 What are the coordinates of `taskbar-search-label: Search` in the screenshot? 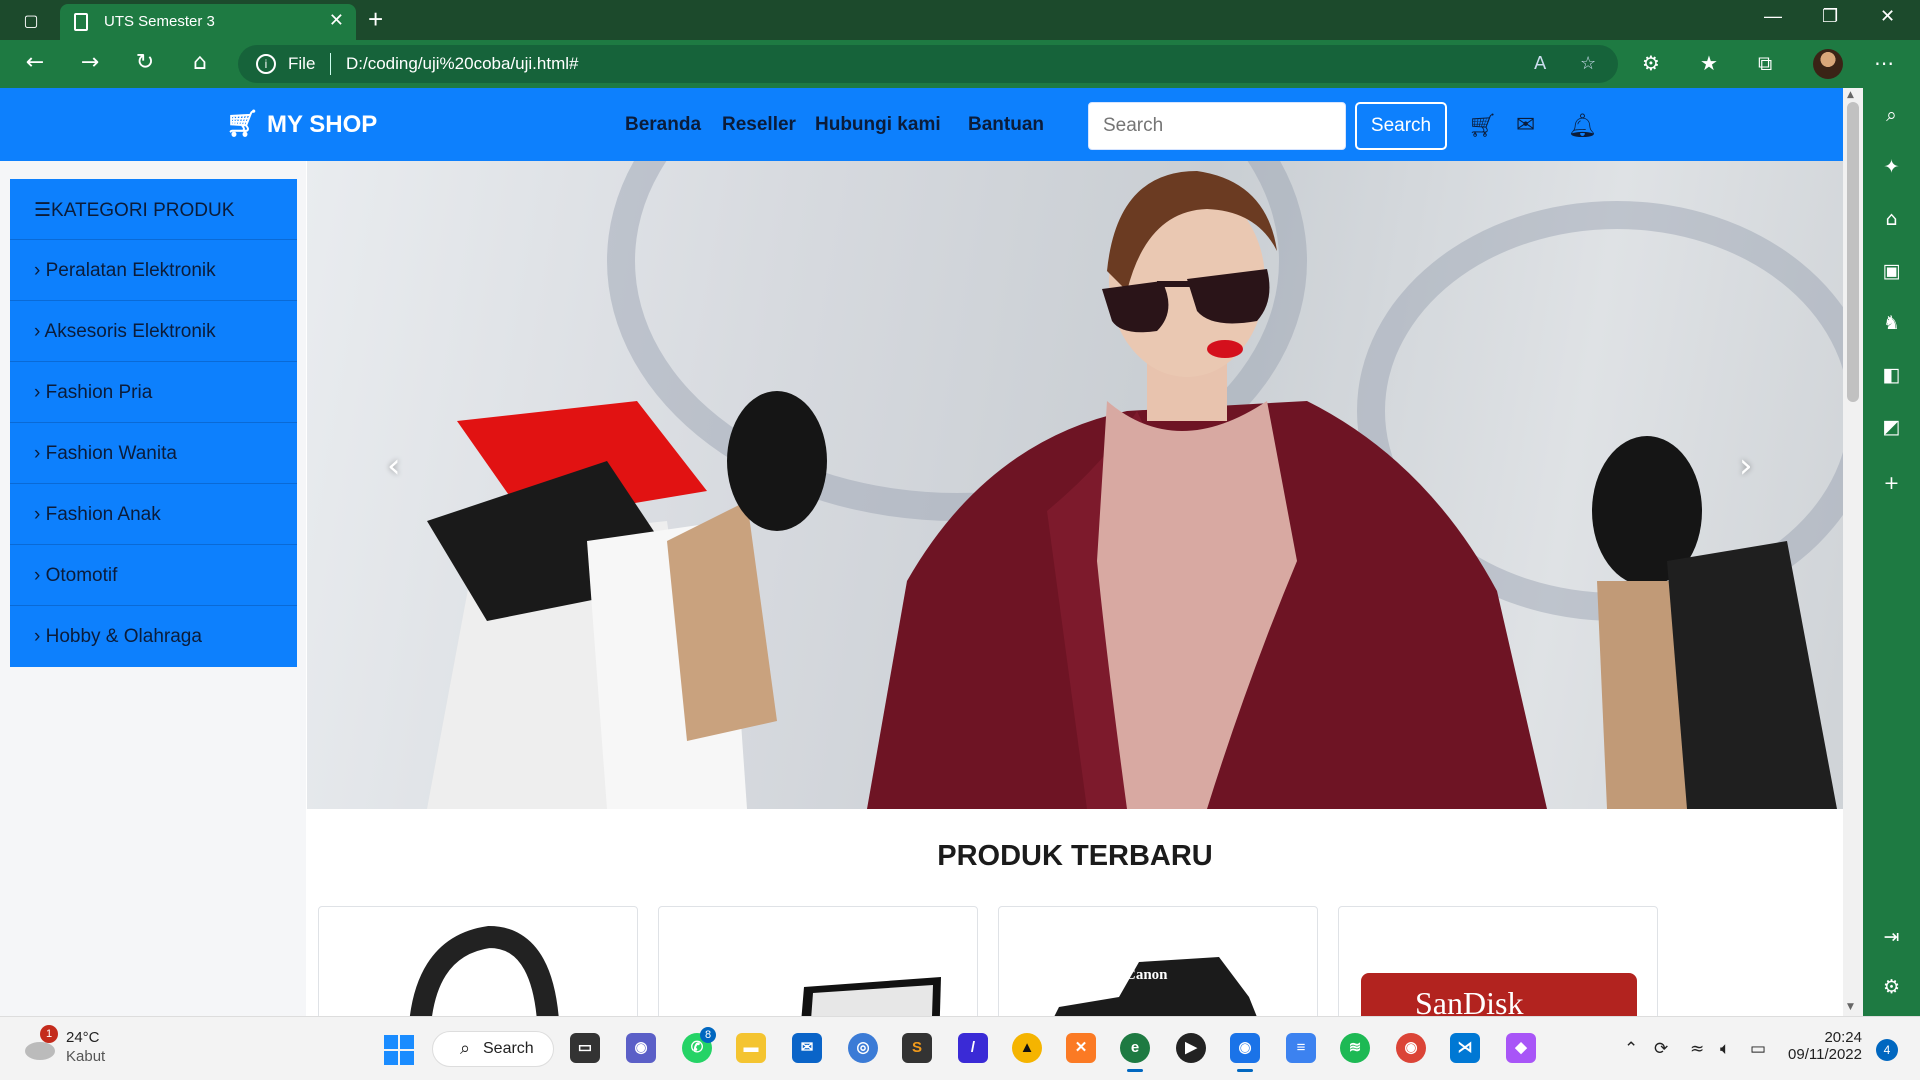 It's located at (508, 1048).